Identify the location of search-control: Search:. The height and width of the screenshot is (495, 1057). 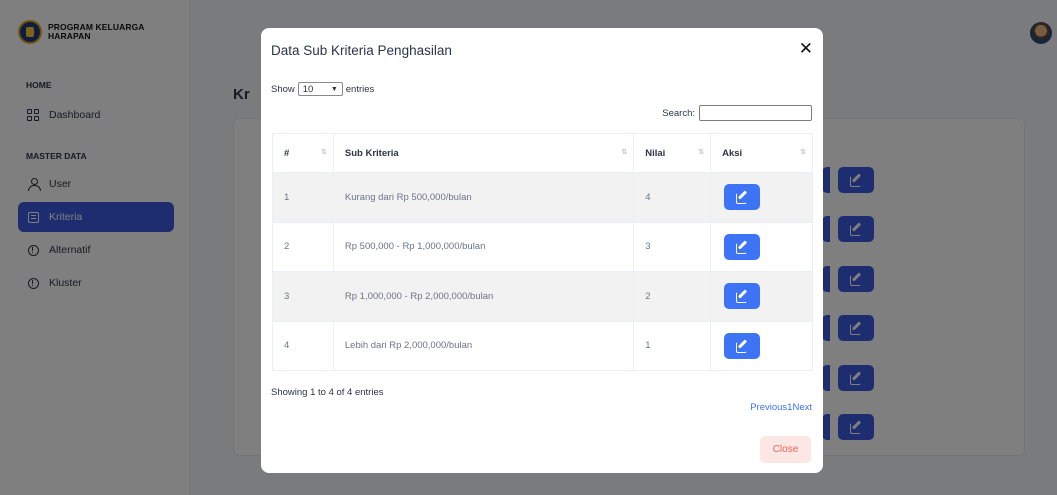
(737, 113).